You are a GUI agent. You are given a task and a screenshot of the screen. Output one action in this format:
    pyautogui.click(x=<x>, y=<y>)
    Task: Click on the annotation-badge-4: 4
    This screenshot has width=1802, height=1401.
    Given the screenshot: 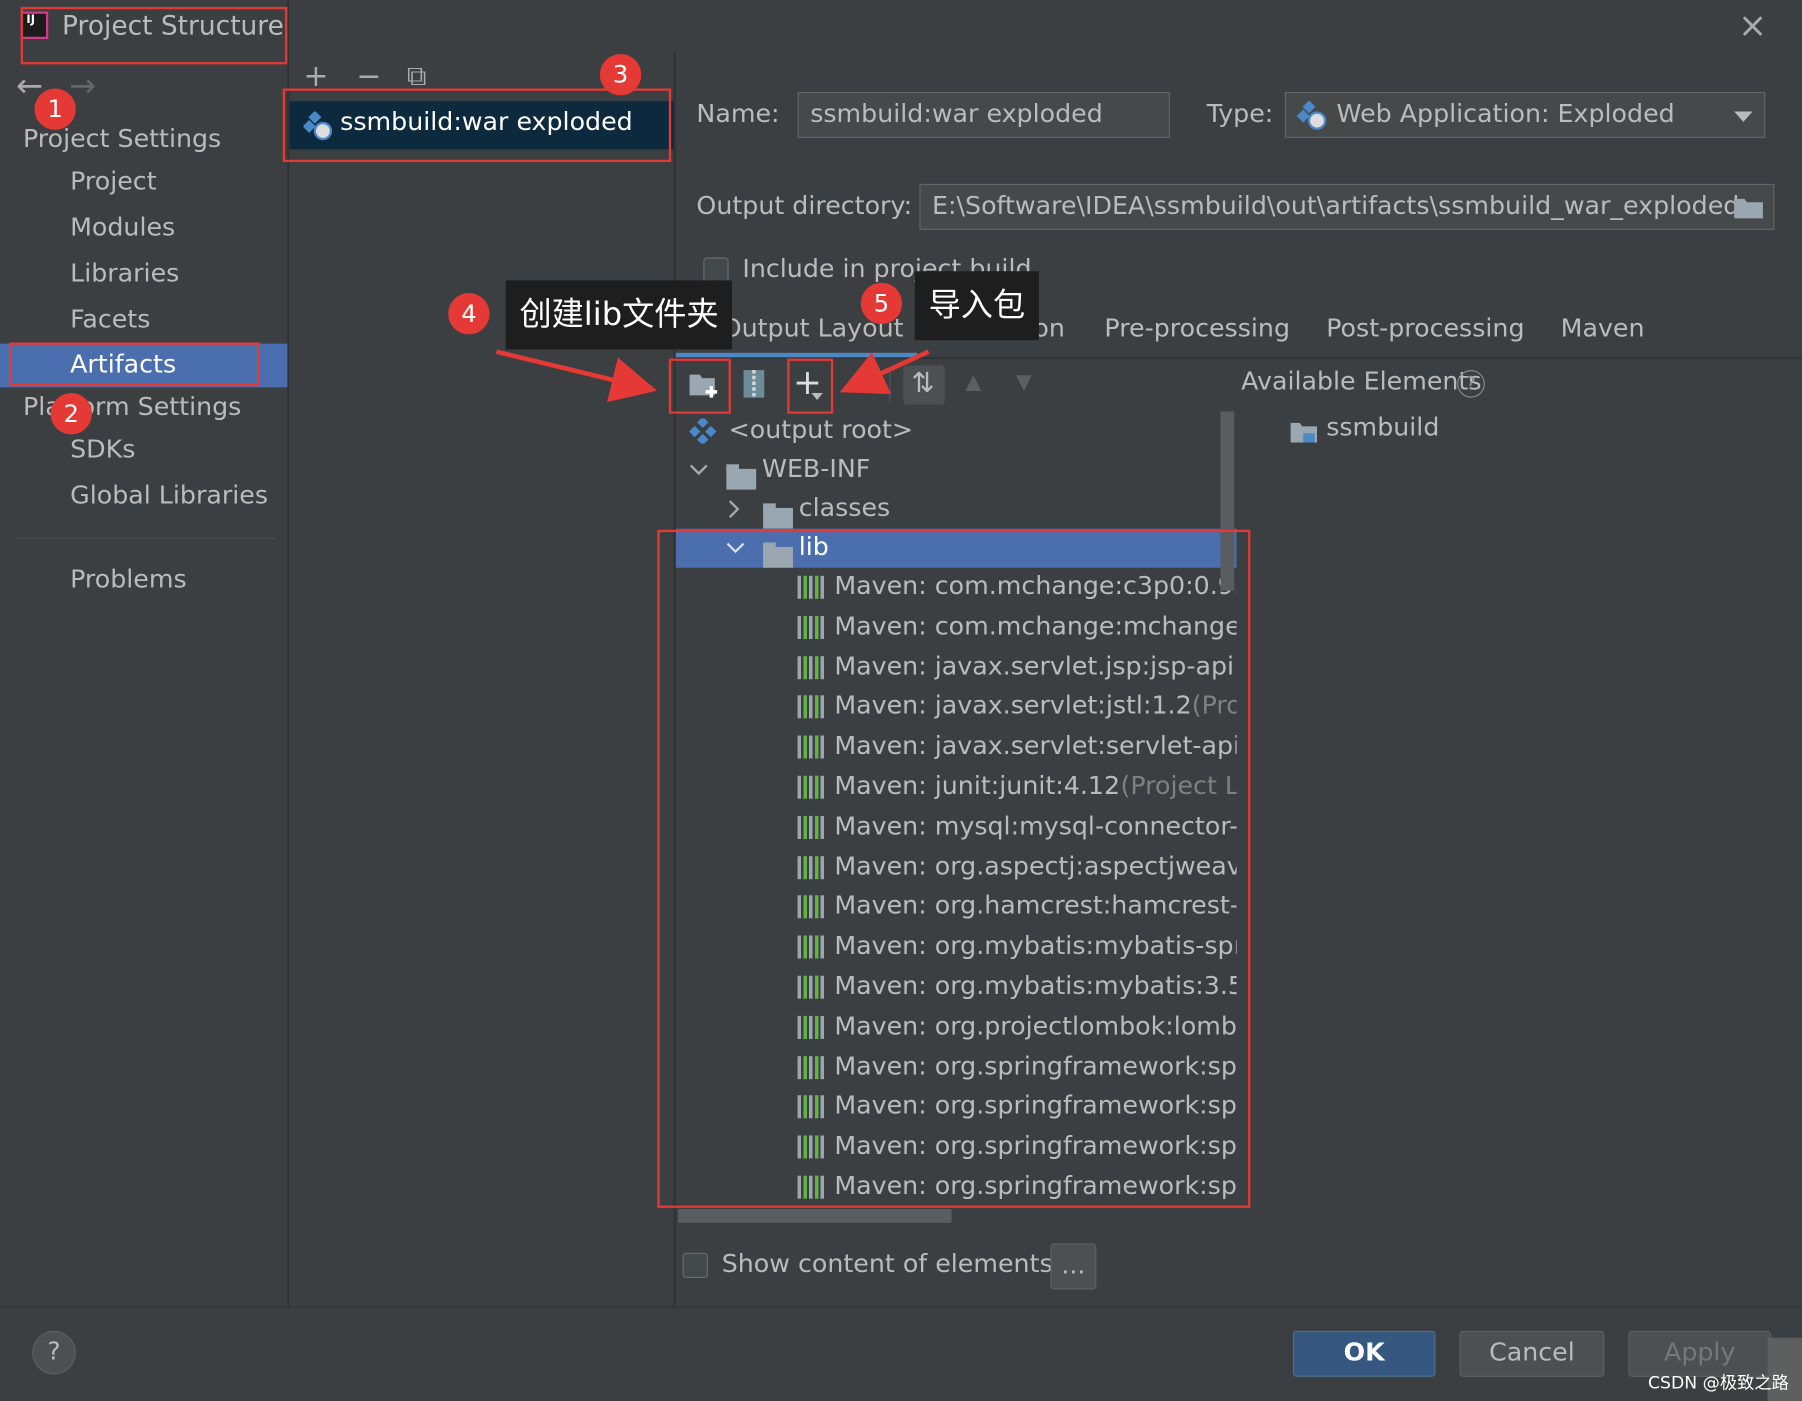 What is the action you would take?
    pyautogui.click(x=469, y=314)
    